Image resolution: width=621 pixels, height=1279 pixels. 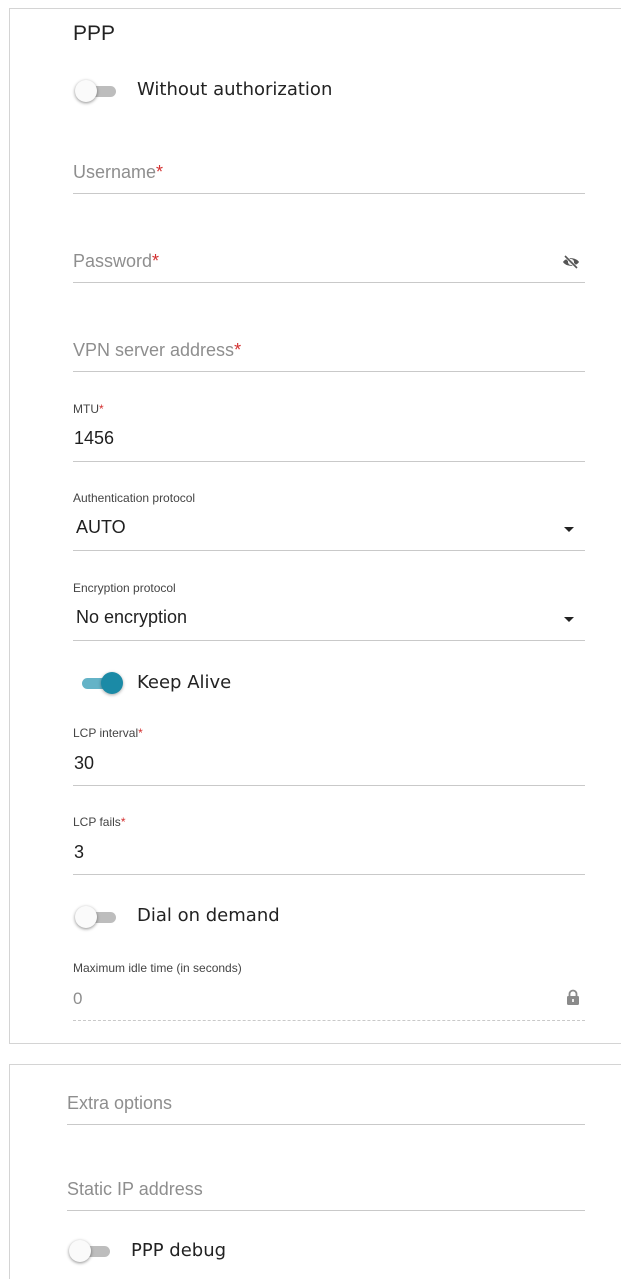 I want to click on authentication-protocol-value: AUTO, so click(x=101, y=527).